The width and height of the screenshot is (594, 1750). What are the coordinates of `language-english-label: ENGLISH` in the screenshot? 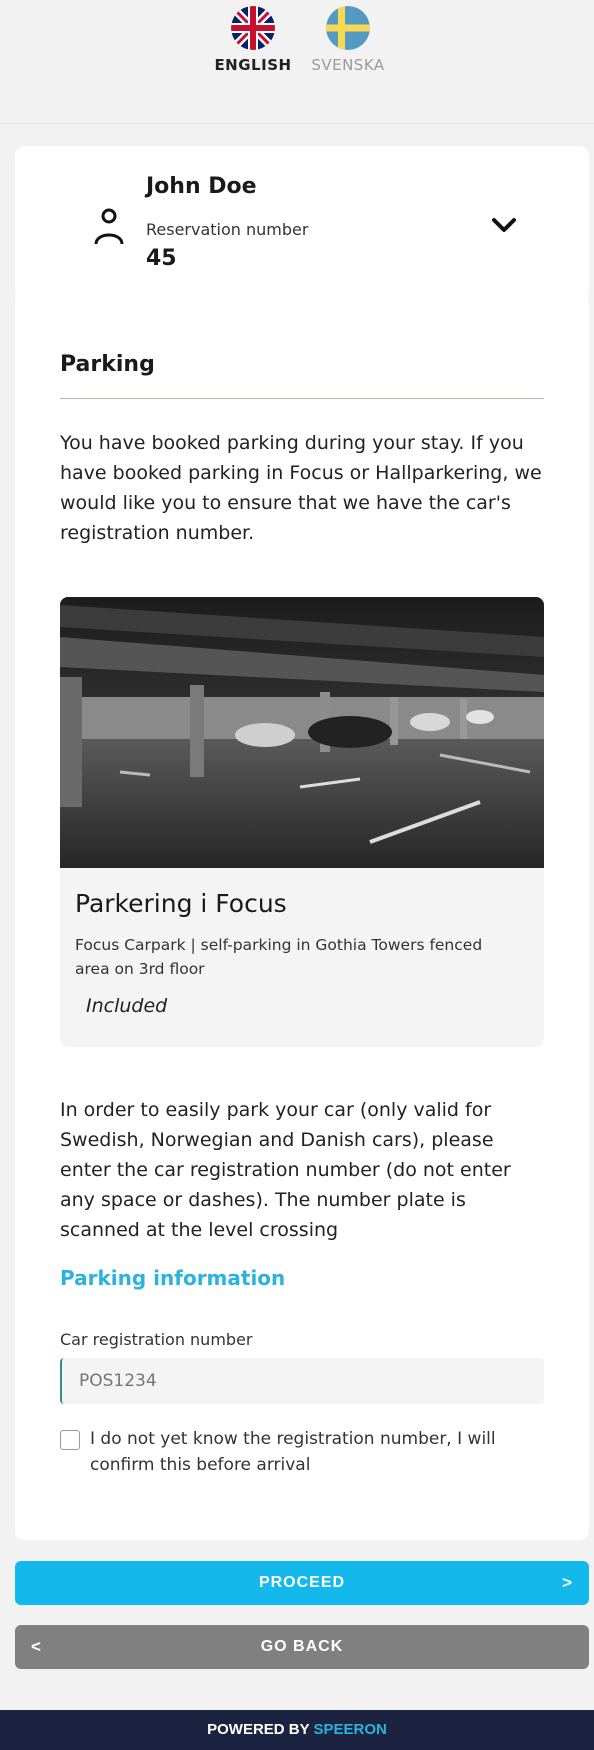 It's located at (253, 65).